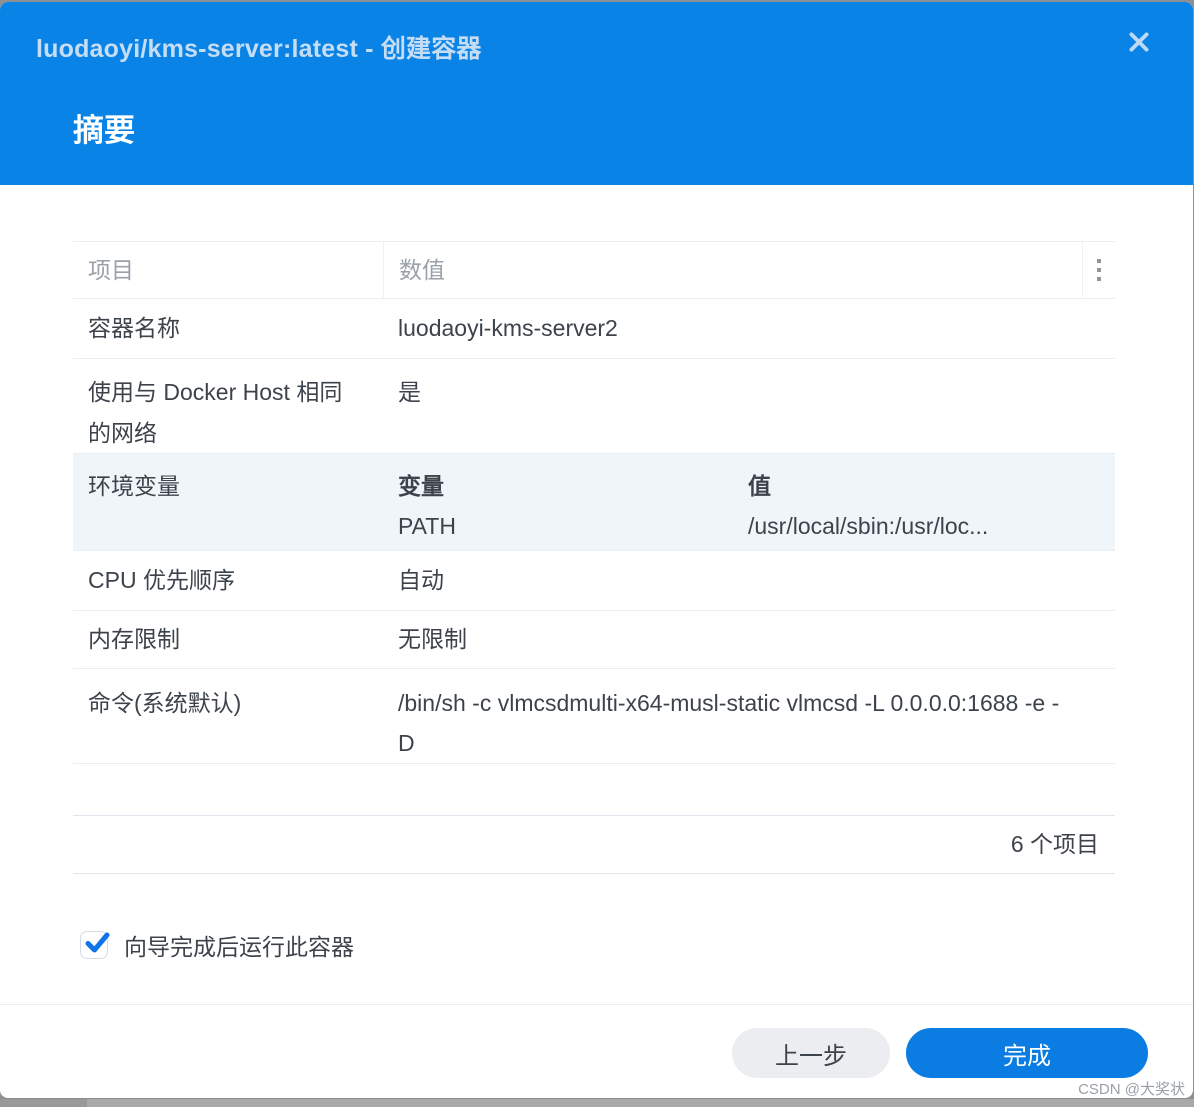 The height and width of the screenshot is (1107, 1194). What do you see at coordinates (1027, 1053) in the screenshot?
I see `finish-button: 完成` at bounding box center [1027, 1053].